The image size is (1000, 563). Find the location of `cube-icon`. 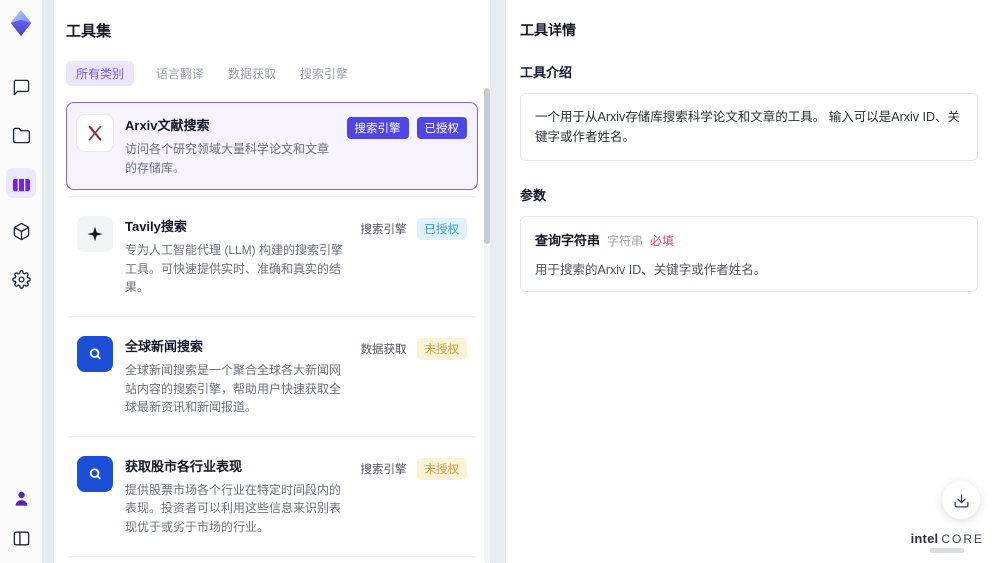

cube-icon is located at coordinates (21, 231).